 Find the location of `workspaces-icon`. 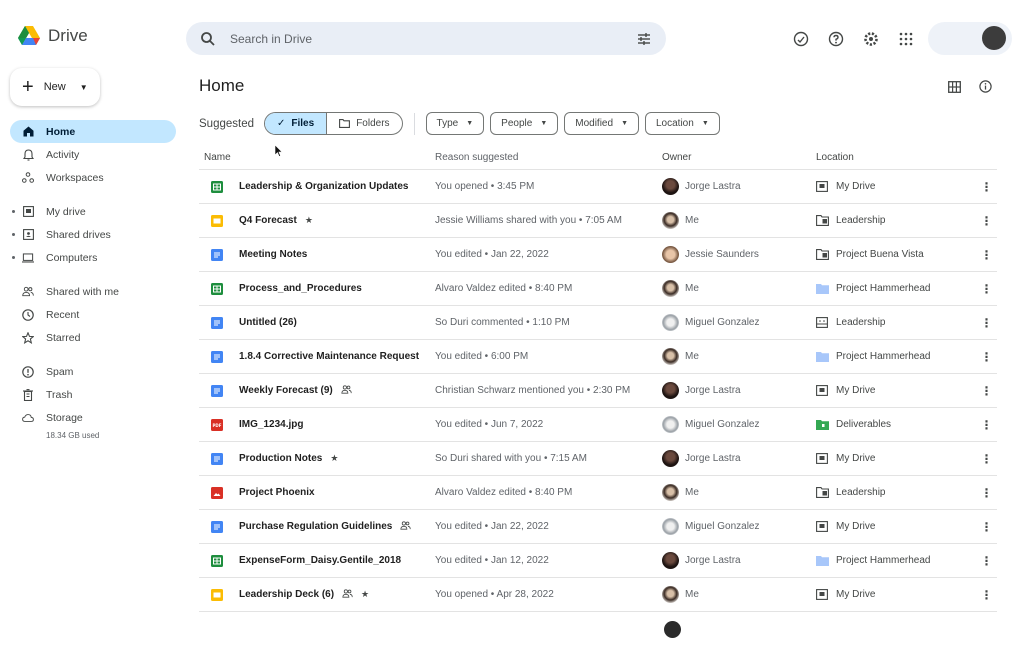

workspaces-icon is located at coordinates (28, 178).